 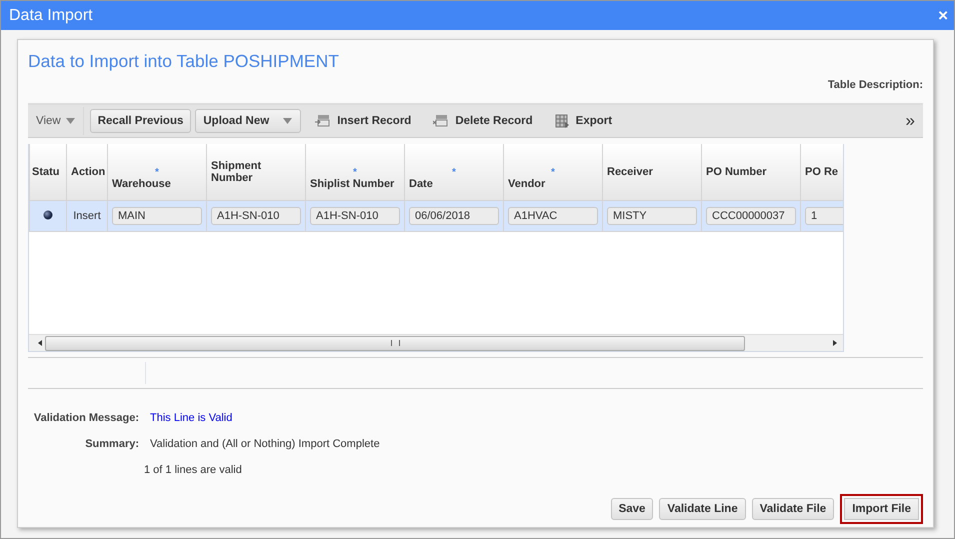 I want to click on column-header: * Vendor, so click(x=553, y=172).